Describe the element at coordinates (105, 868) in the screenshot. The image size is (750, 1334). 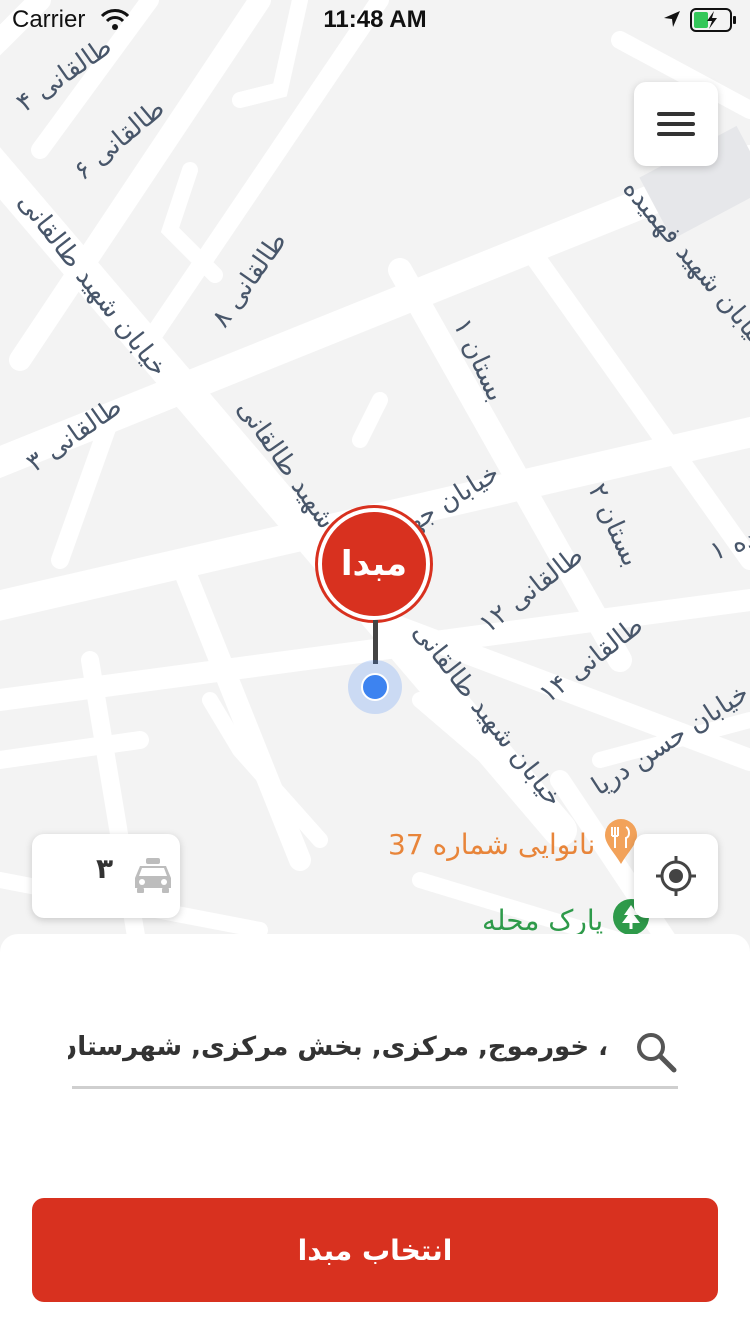
I see `taxi-count: ۳` at that location.